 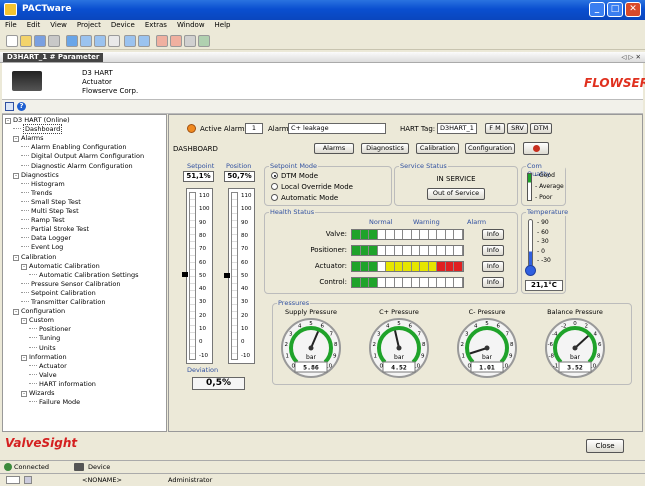 What do you see at coordinates (322, 10) in the screenshot?
I see `title-bar: PACTware _ □ ✕` at bounding box center [322, 10].